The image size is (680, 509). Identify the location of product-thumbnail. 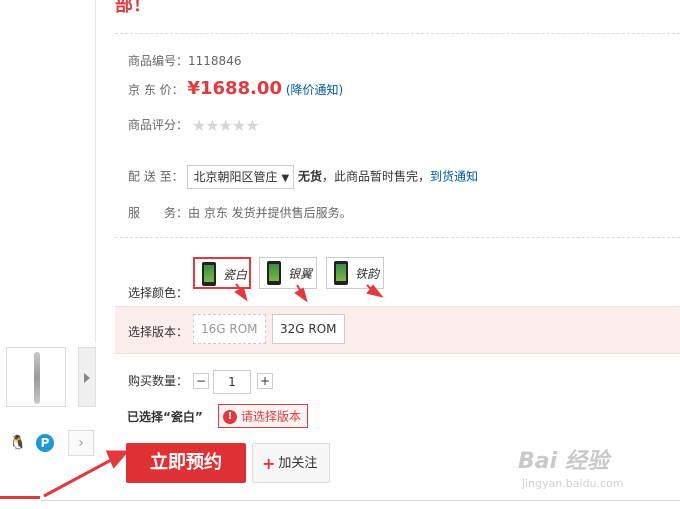
(36, 377).